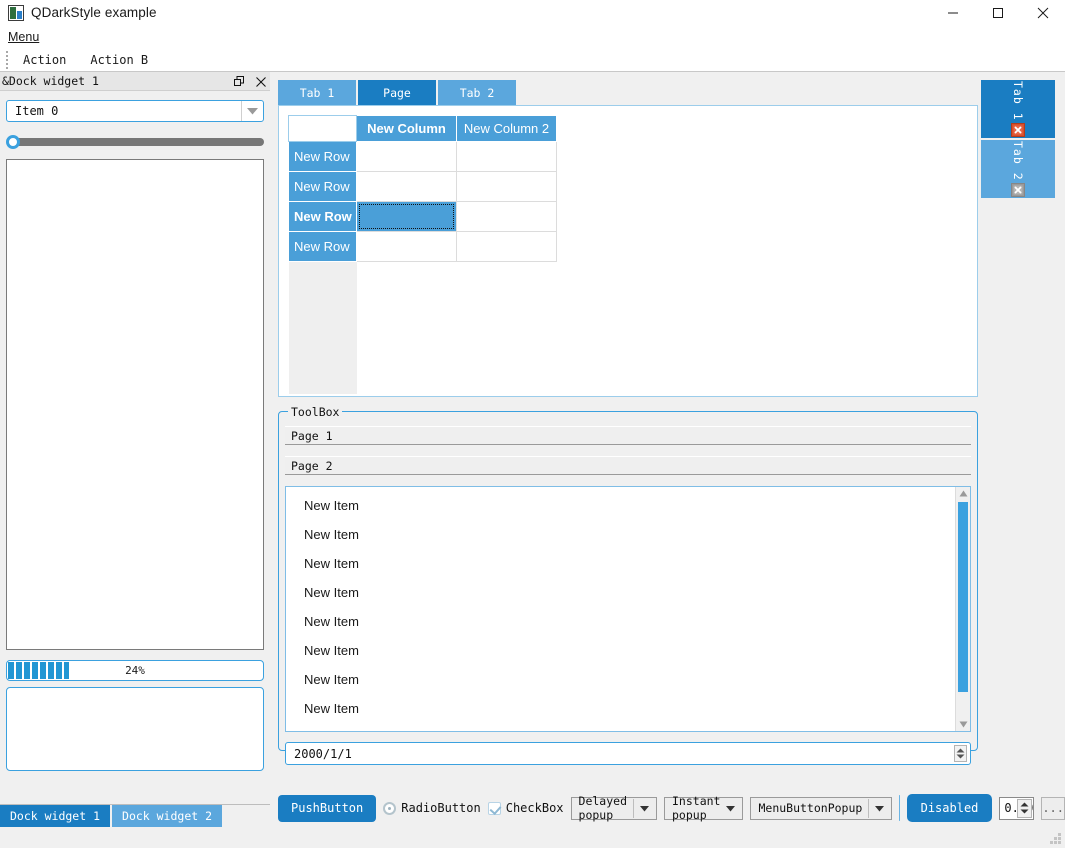 The image size is (1065, 848). I want to click on text-edit-area, so click(135, 404).